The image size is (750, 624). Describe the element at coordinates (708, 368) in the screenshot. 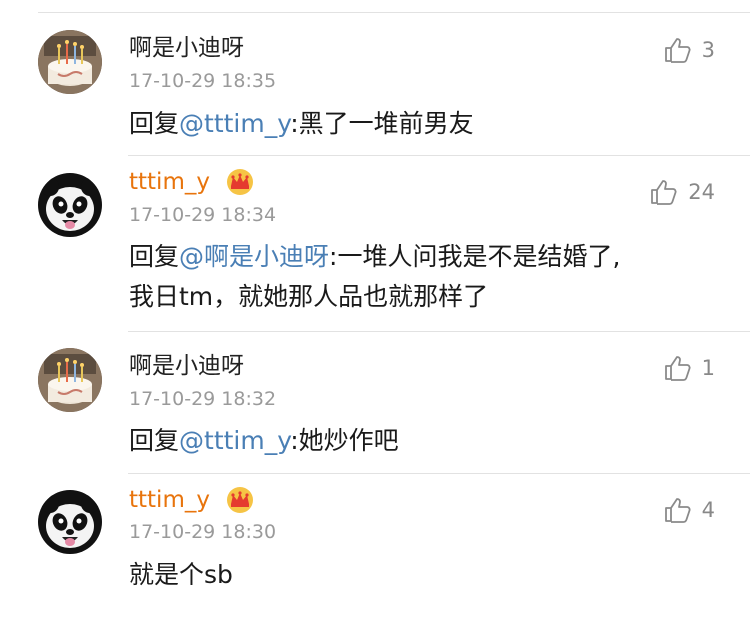

I see `like-count: 1` at that location.